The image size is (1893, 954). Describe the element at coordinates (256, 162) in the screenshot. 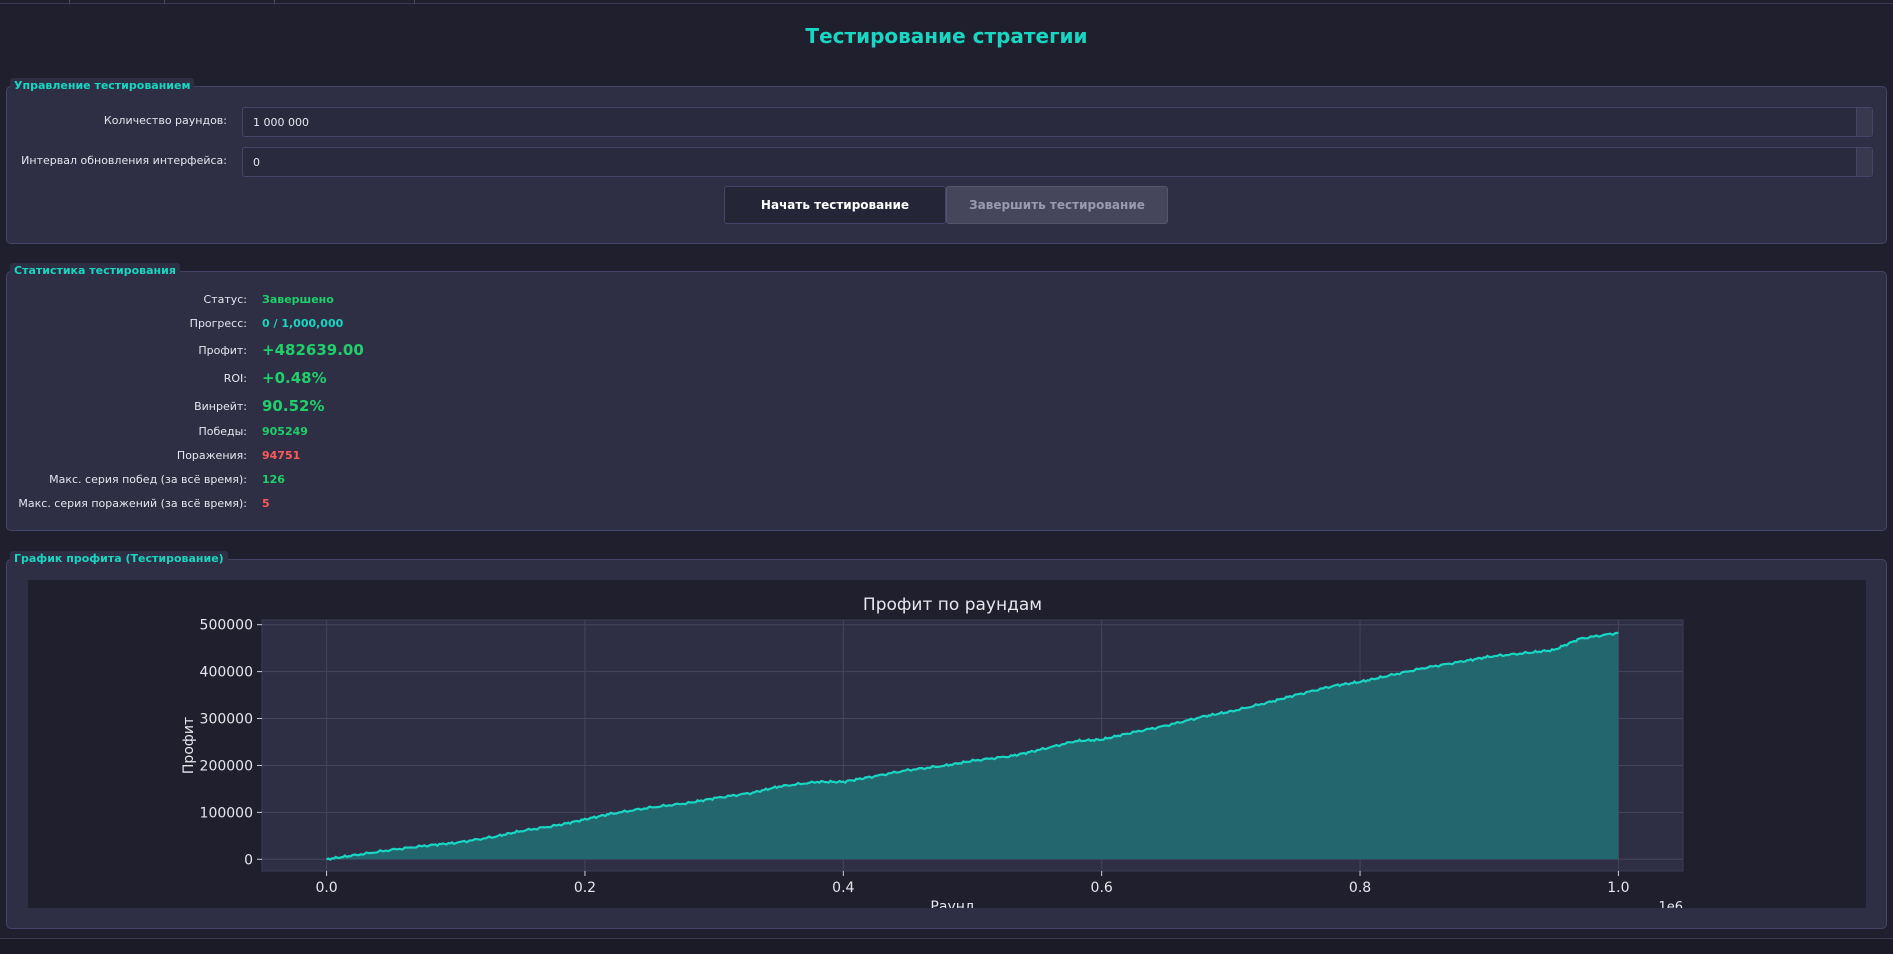

I see `interval-value: 0` at that location.